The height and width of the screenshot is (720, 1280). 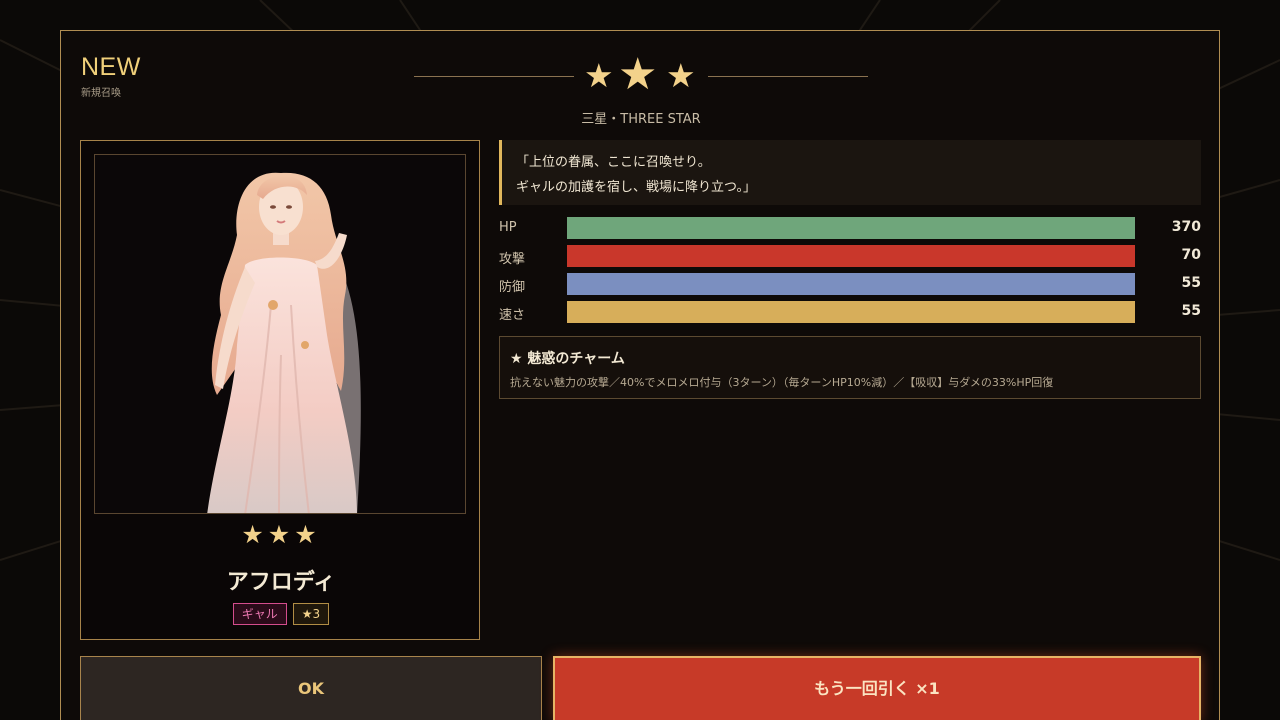 I want to click on rarity-caption: 三星・THREE STAR, so click(x=641, y=119).